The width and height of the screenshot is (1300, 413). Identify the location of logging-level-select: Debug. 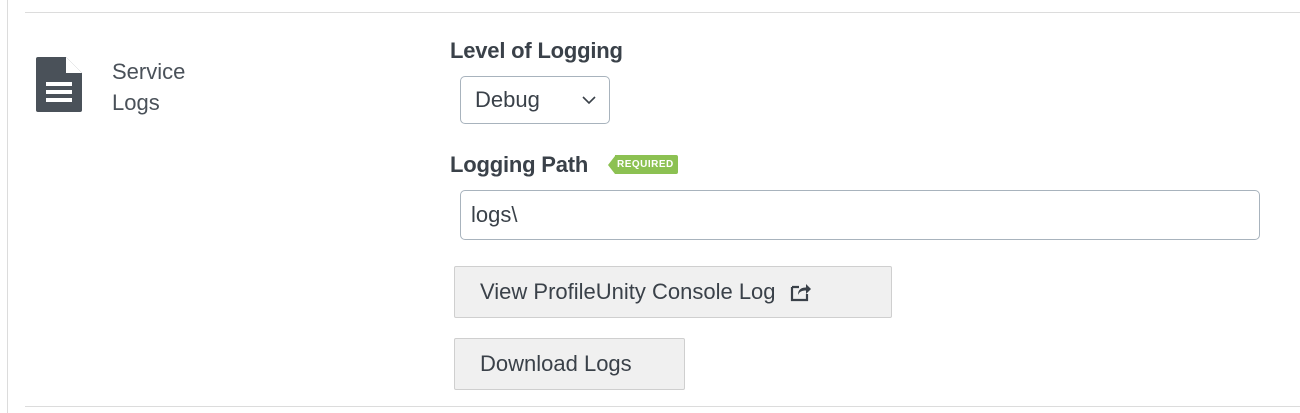
(535, 100).